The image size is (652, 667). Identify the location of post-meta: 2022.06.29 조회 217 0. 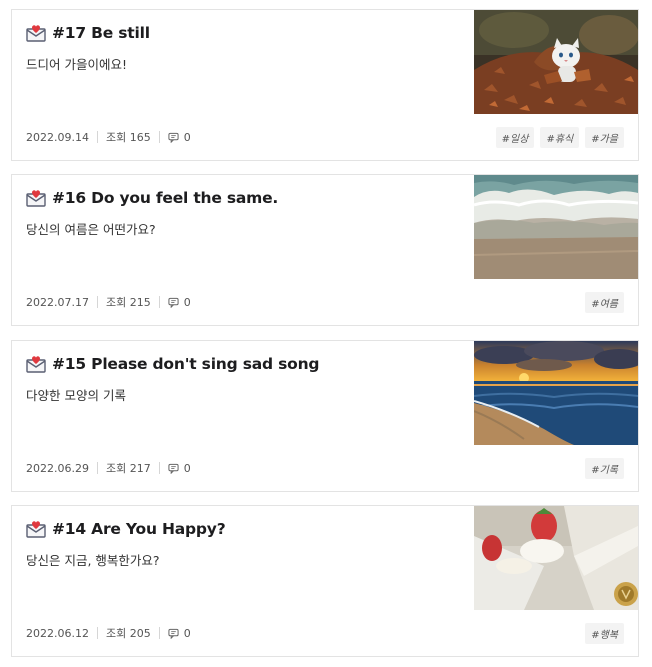
(108, 468).